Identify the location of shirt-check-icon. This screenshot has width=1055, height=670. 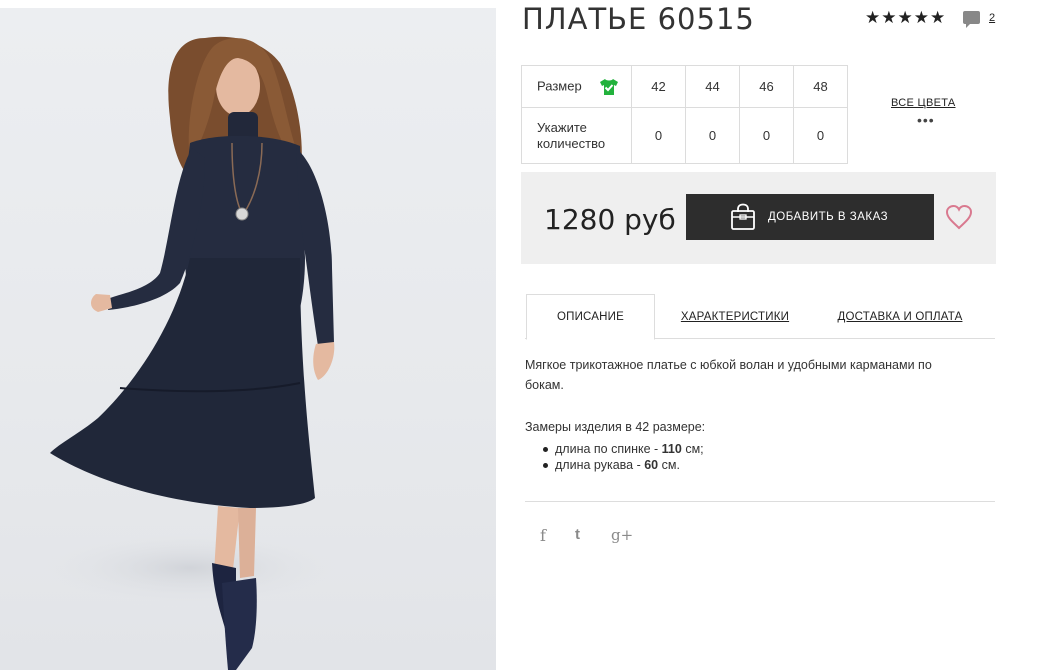
(609, 86).